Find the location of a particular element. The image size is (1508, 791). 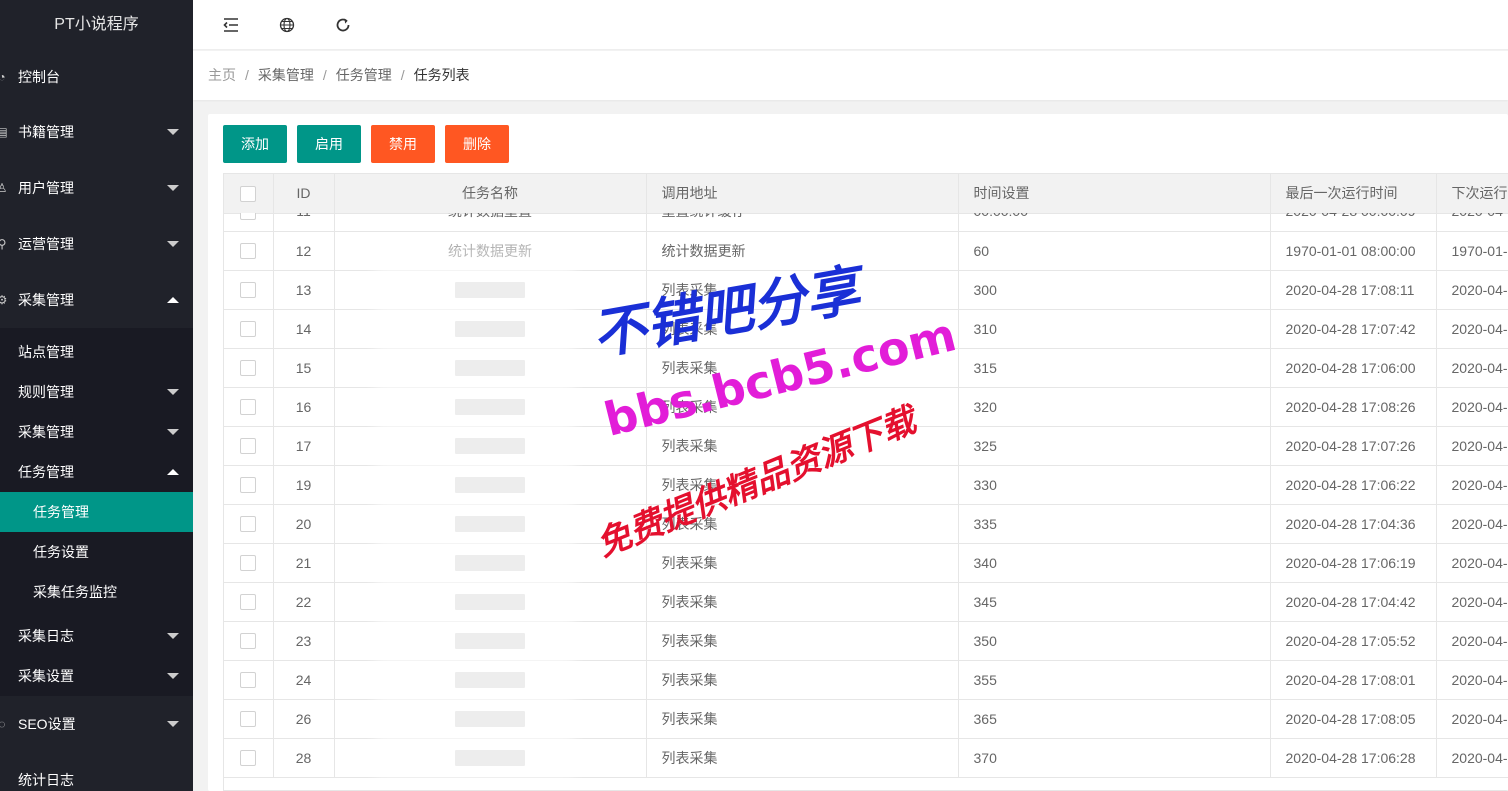

sidebar-item-seo: ◌ SEO设置 is located at coordinates (96, 724).